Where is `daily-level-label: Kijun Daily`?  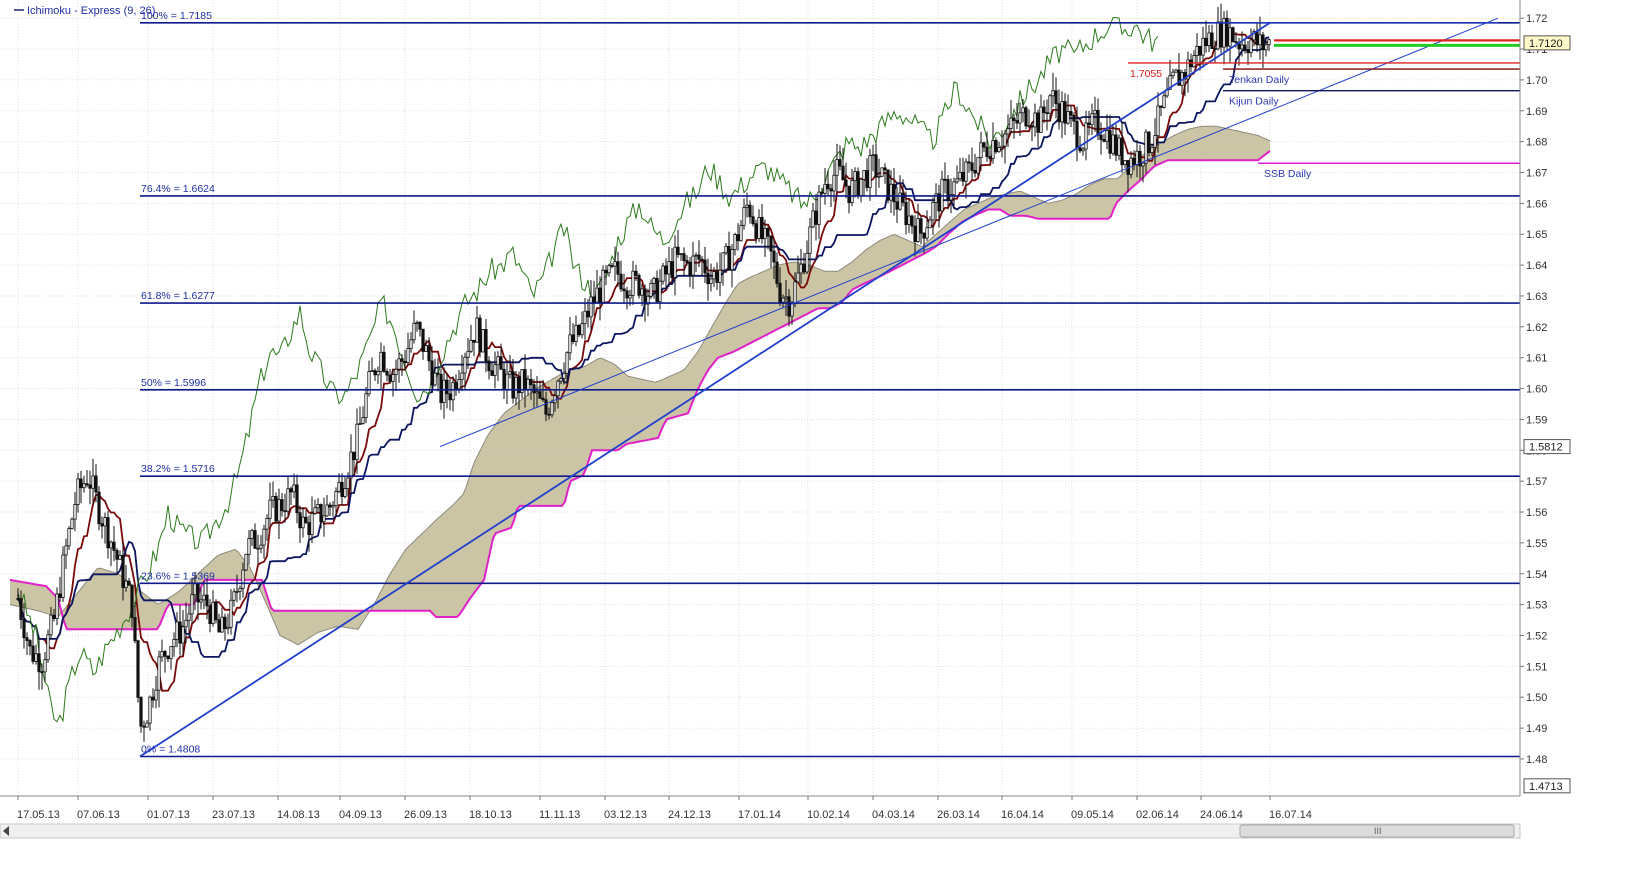 daily-level-label: Kijun Daily is located at coordinates (1254, 102).